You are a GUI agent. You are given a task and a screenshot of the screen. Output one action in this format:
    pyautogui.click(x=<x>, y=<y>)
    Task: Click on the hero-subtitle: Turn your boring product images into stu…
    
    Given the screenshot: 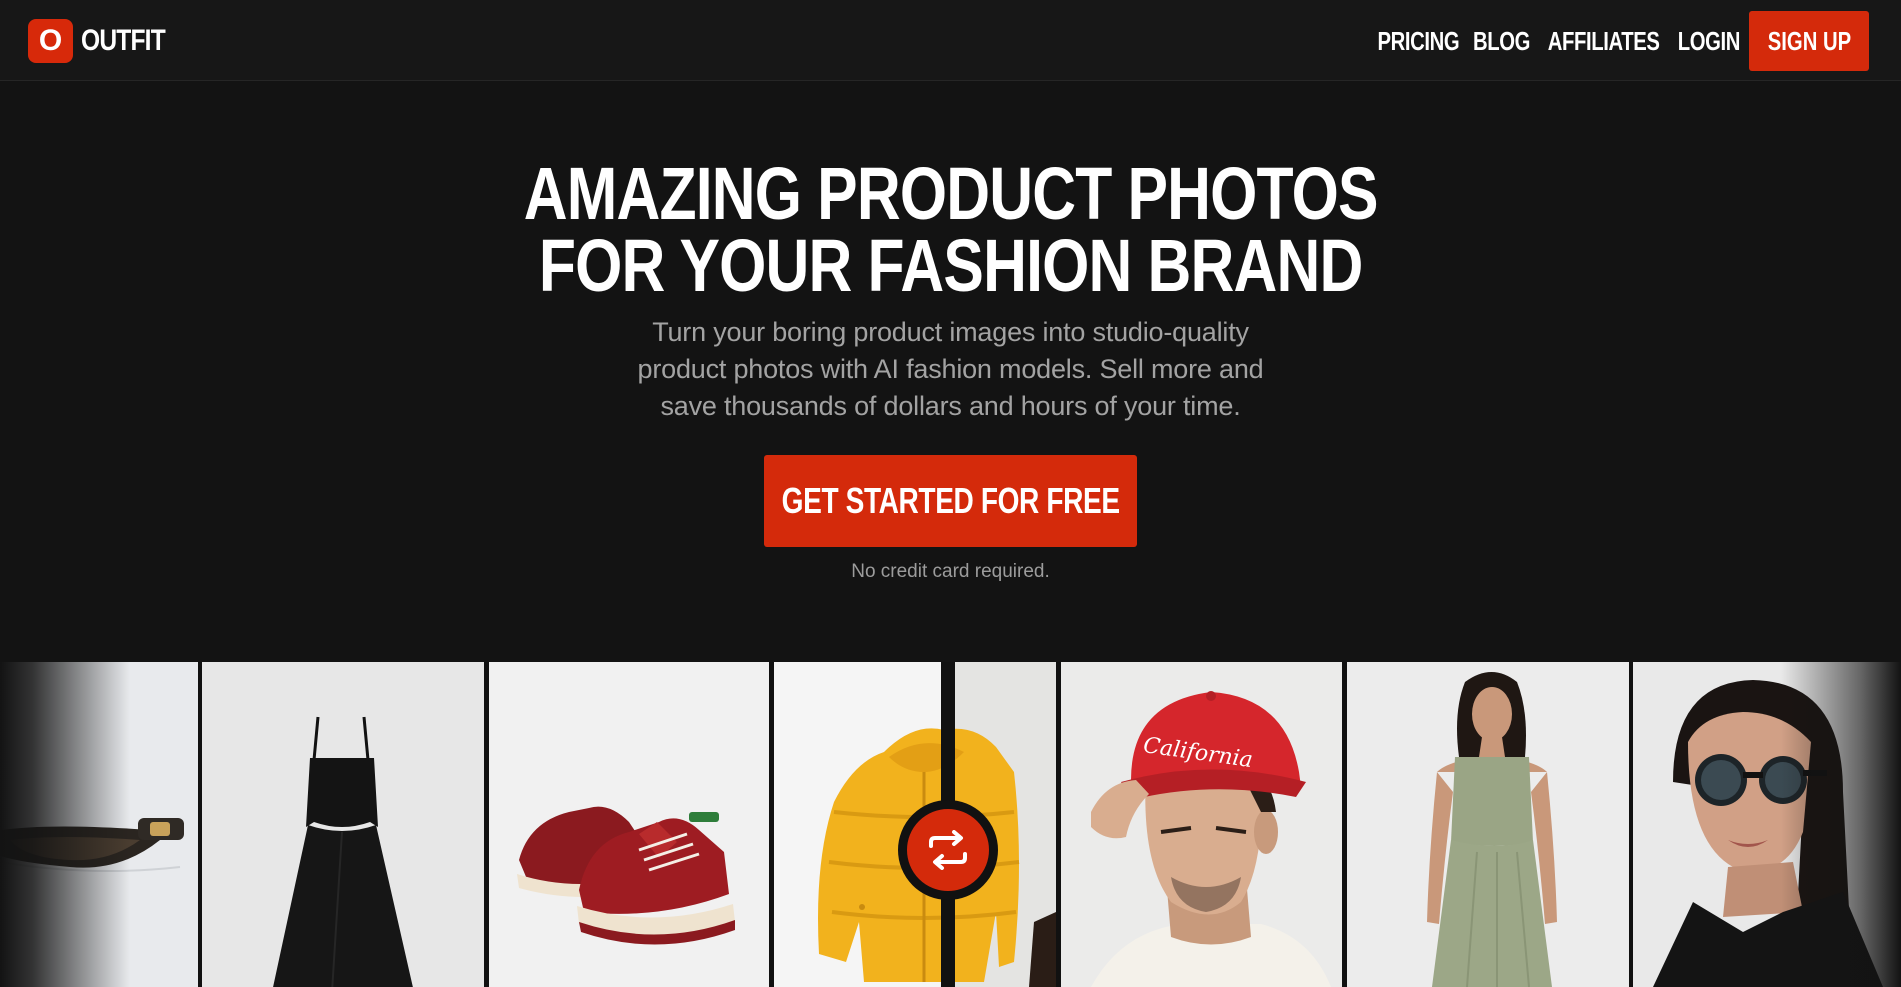 What is the action you would take?
    pyautogui.click(x=950, y=369)
    